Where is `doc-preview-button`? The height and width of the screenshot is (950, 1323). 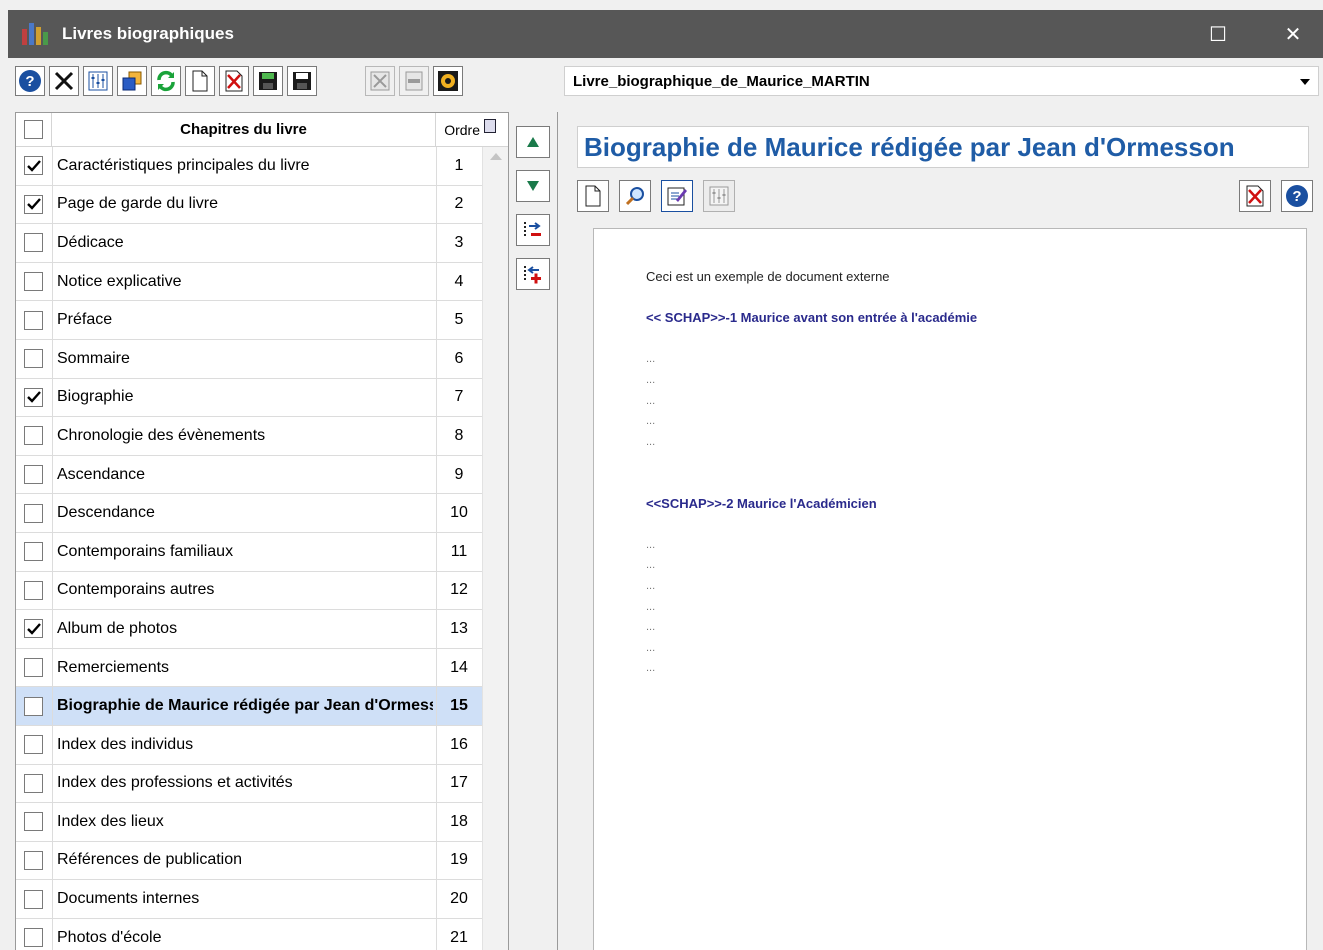 doc-preview-button is located at coordinates (635, 196).